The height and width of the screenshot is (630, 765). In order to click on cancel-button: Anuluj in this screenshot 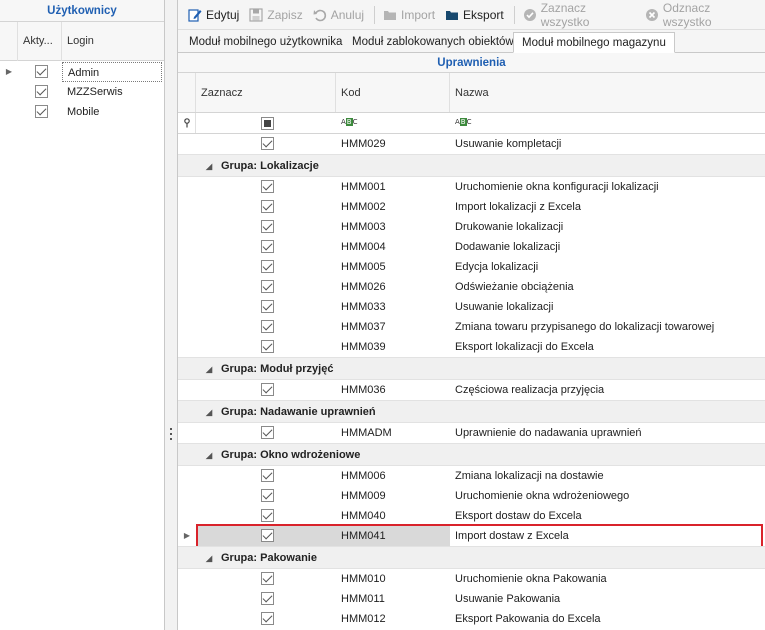, I will do `click(338, 15)`.